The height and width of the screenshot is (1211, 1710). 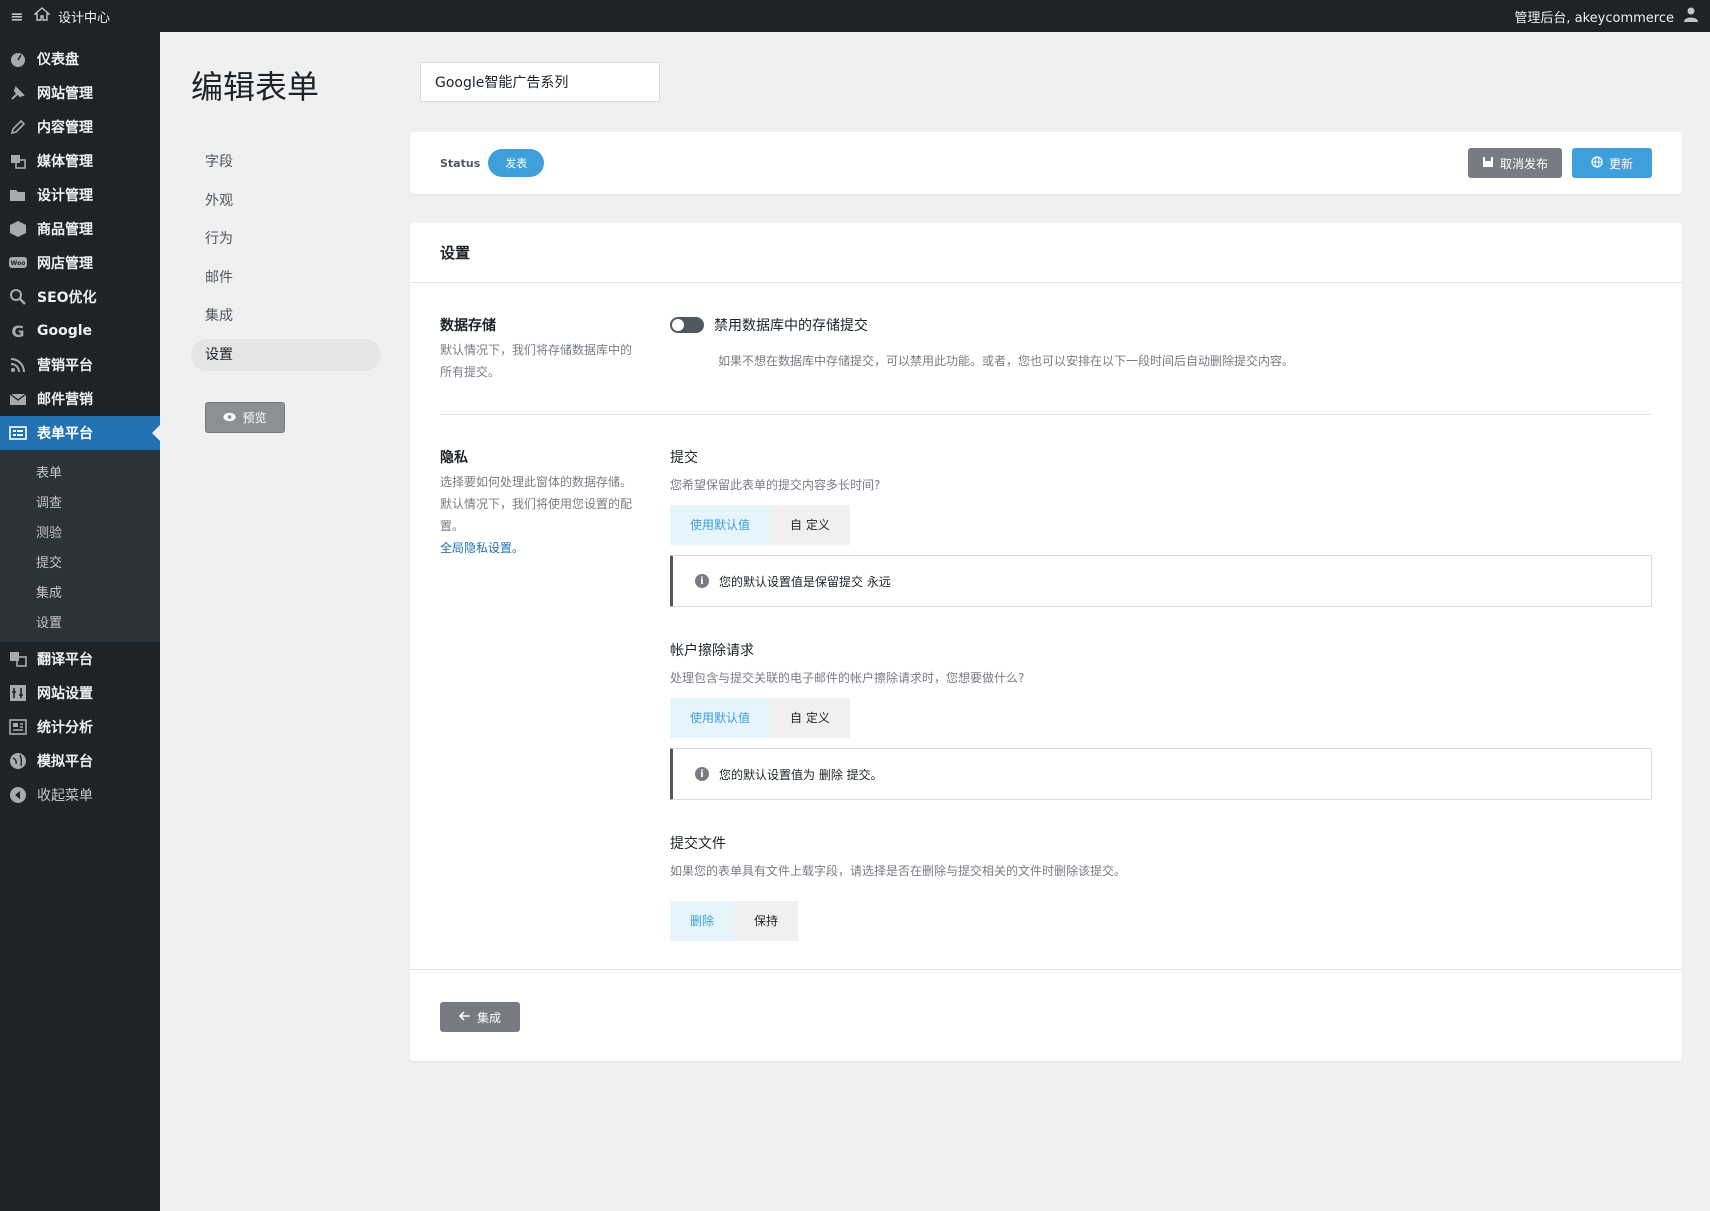 What do you see at coordinates (1523, 163) in the screenshot?
I see `unpublish-label: 取消发布` at bounding box center [1523, 163].